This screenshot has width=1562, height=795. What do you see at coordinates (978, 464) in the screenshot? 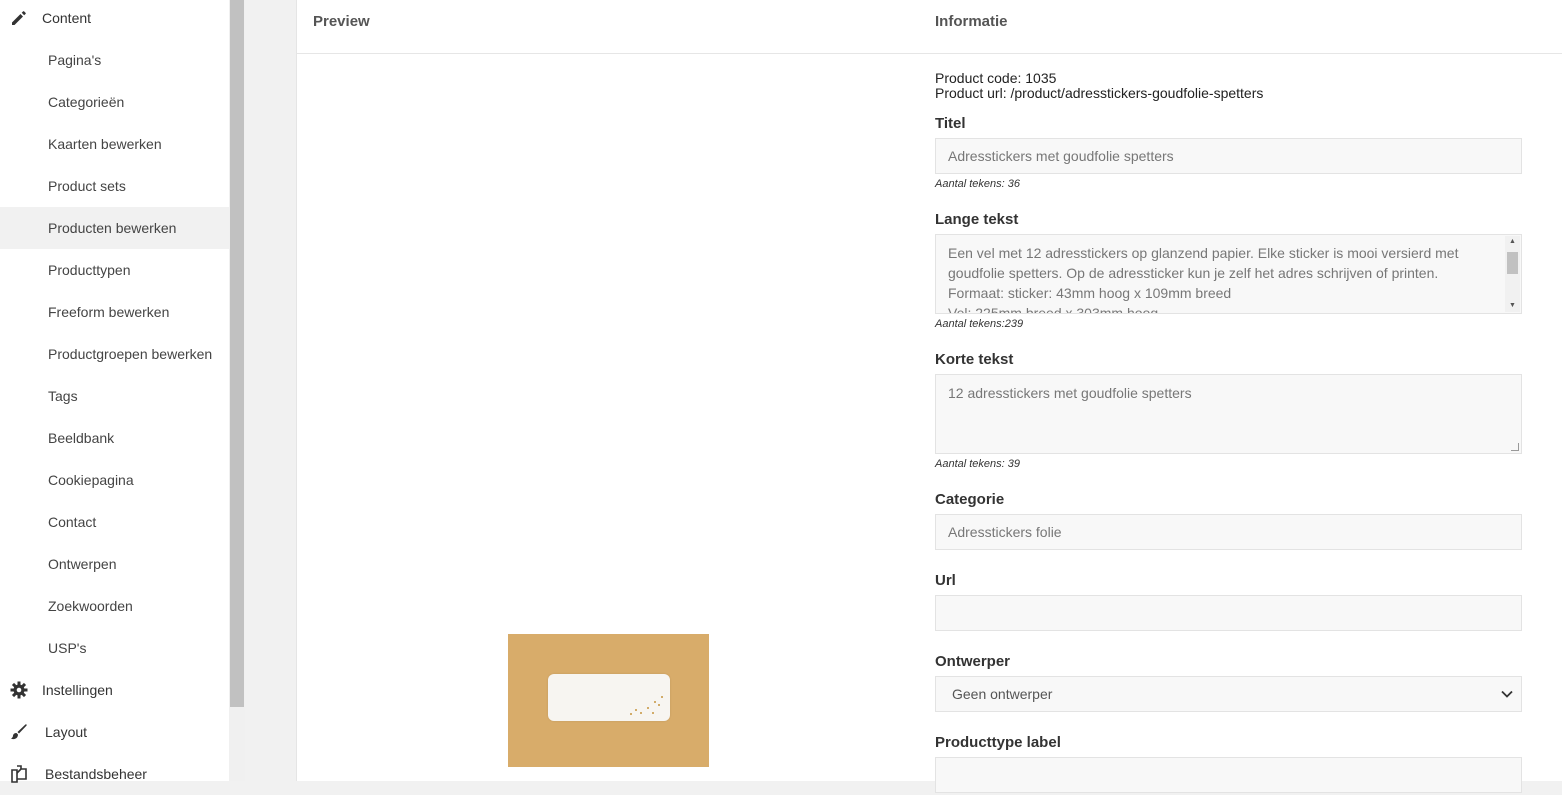
I see `korte-tekst-char-count: Aantal tekens: 39` at bounding box center [978, 464].